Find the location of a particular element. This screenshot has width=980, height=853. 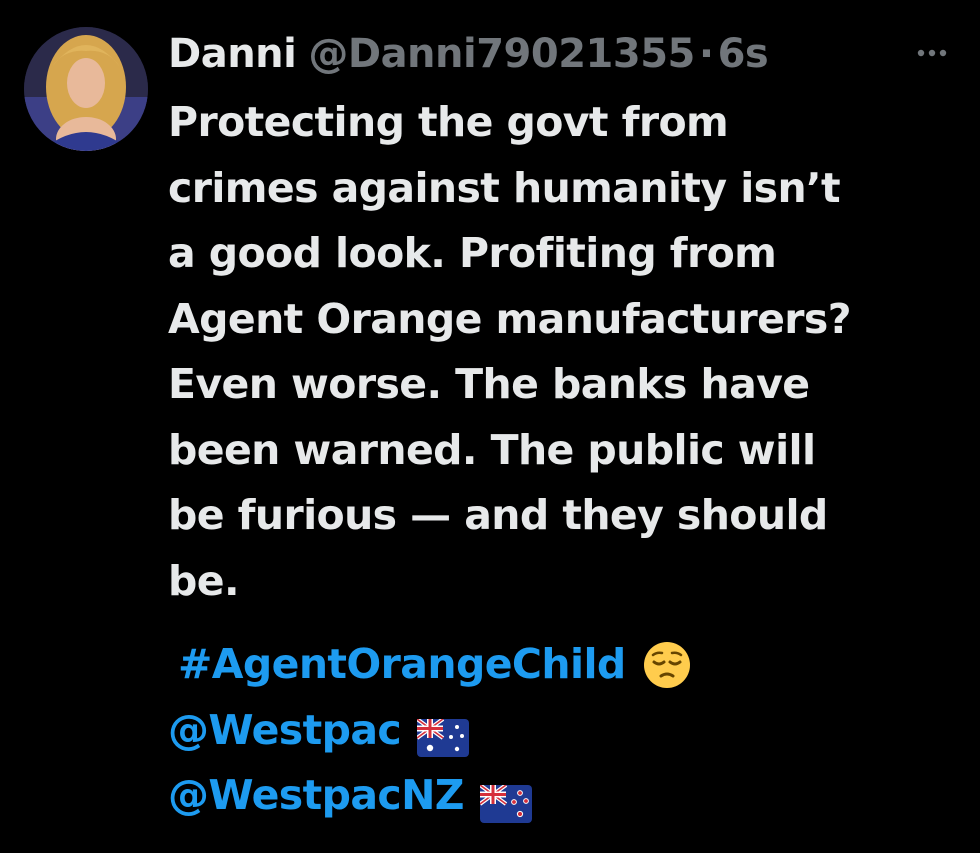

mention-line: @WestpacNZ is located at coordinates (563, 796).